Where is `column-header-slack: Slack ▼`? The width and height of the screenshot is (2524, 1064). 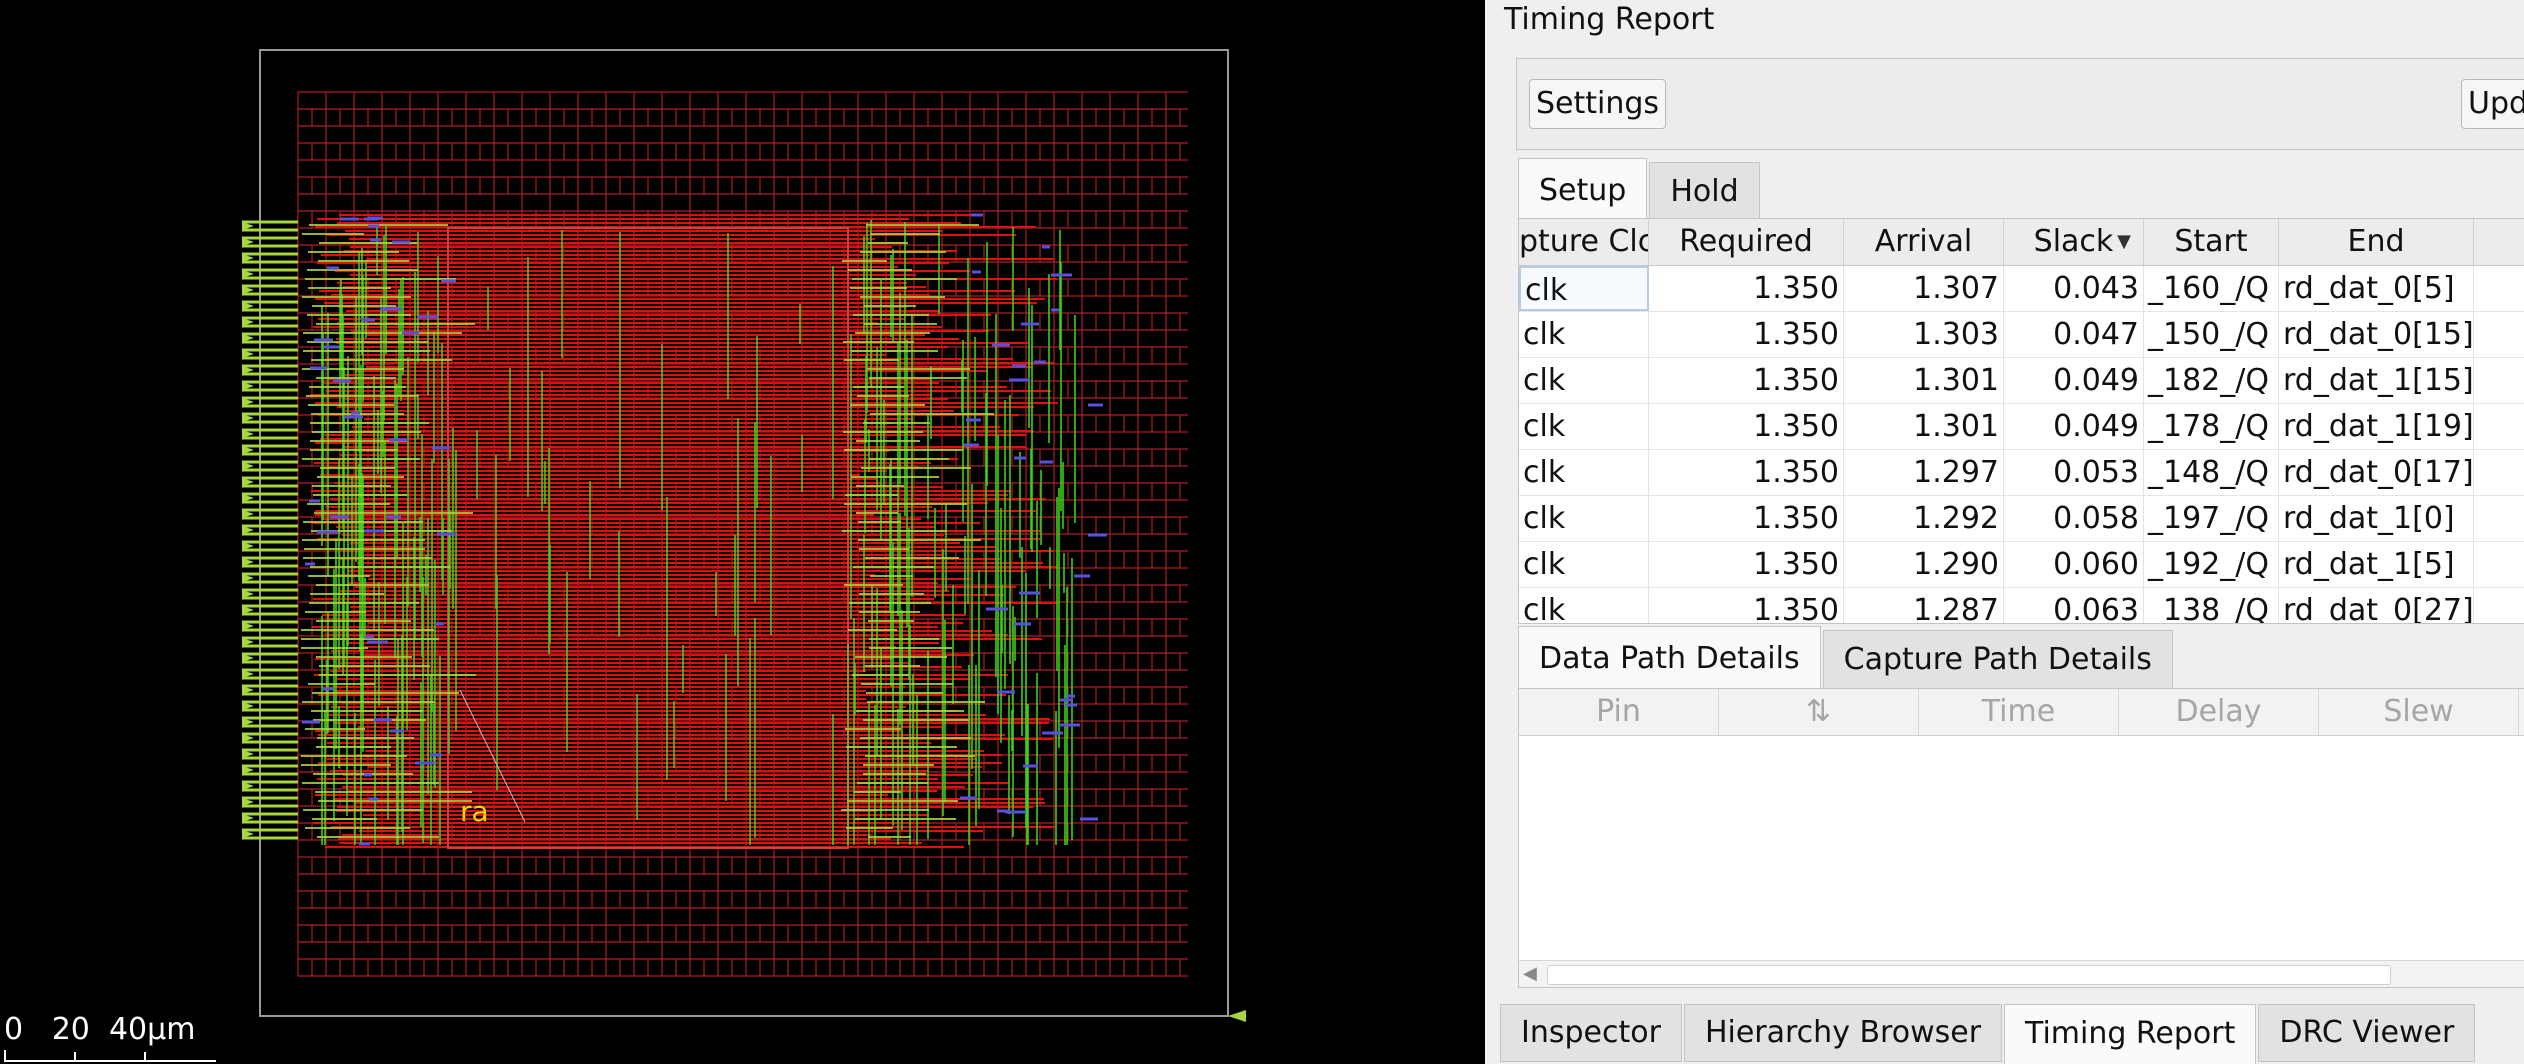 column-header-slack: Slack ▼ is located at coordinates (2074, 242).